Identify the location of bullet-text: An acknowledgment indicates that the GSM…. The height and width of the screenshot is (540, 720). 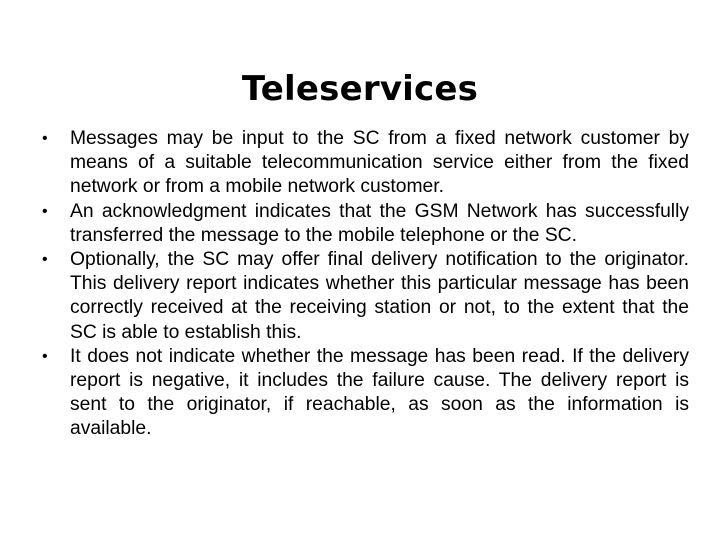
(379, 223).